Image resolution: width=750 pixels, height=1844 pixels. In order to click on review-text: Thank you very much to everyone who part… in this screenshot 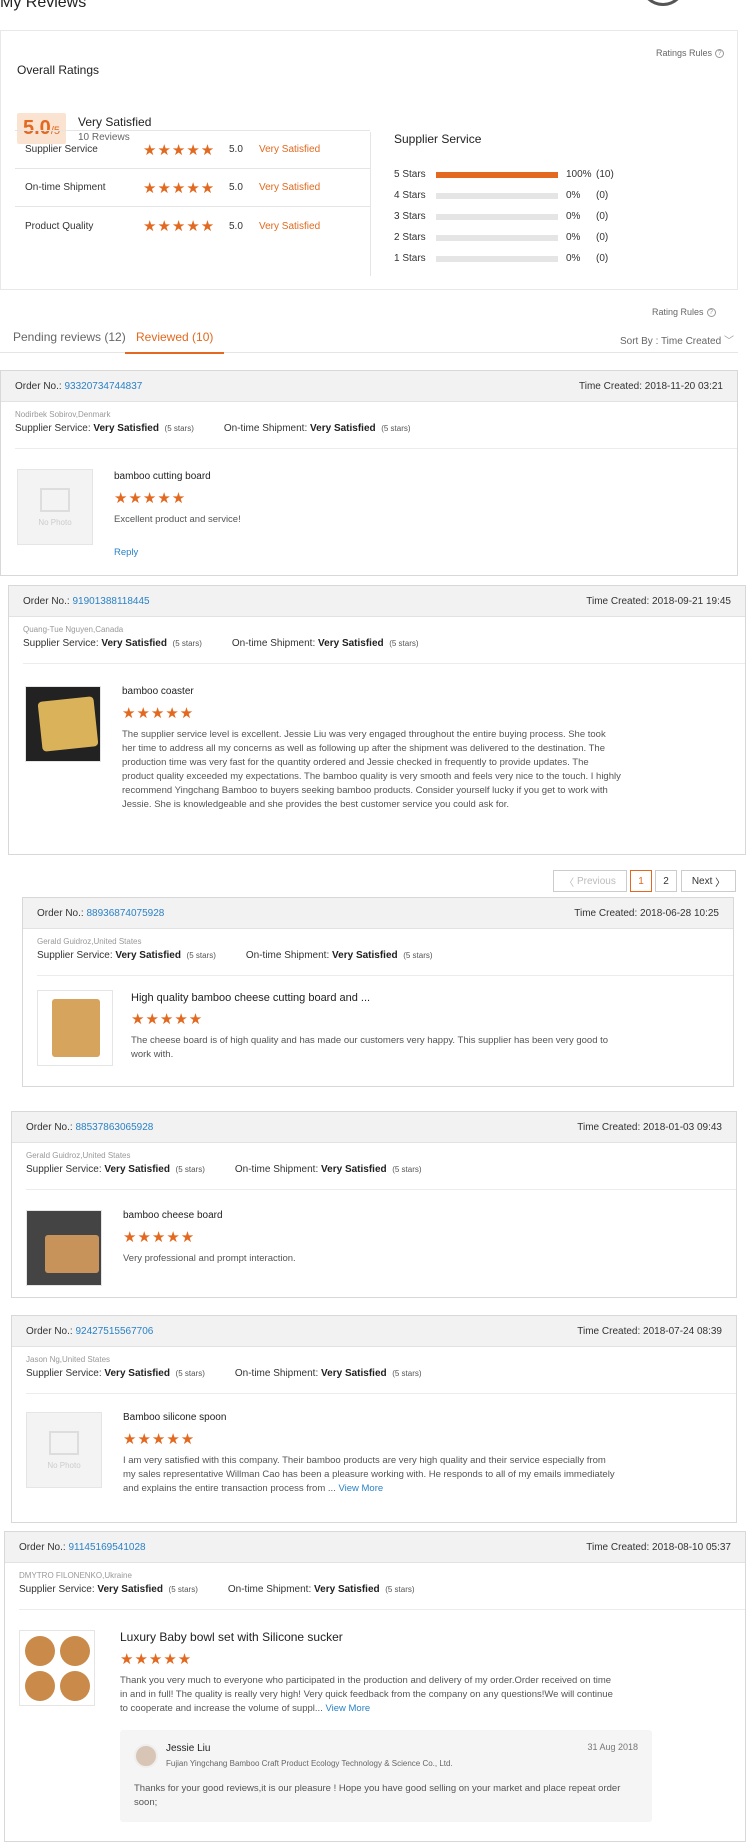, I will do `click(366, 1694)`.